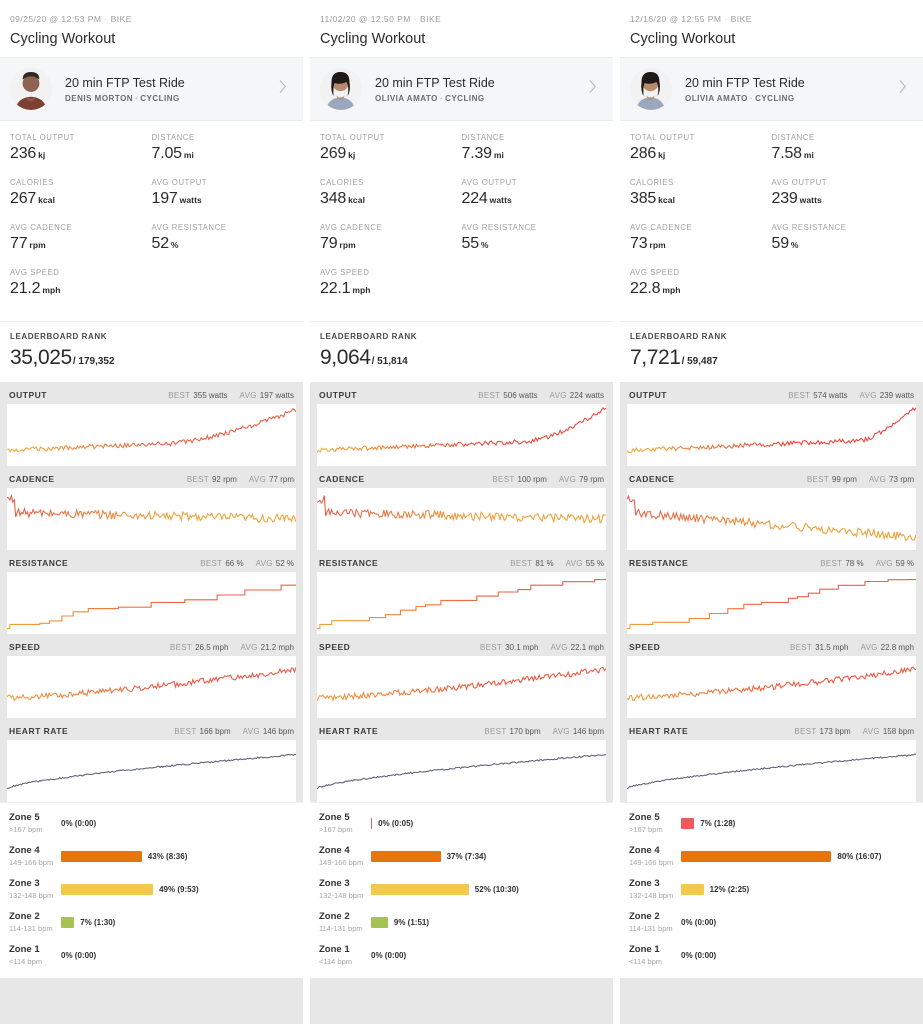 The height and width of the screenshot is (1024, 923). I want to click on avg-value: 197 watts, so click(276, 395).